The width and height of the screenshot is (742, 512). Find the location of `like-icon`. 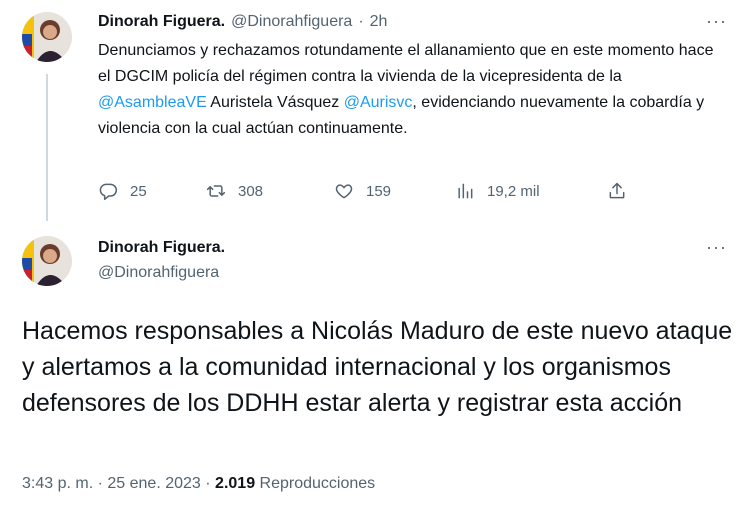

like-icon is located at coordinates (344, 191).